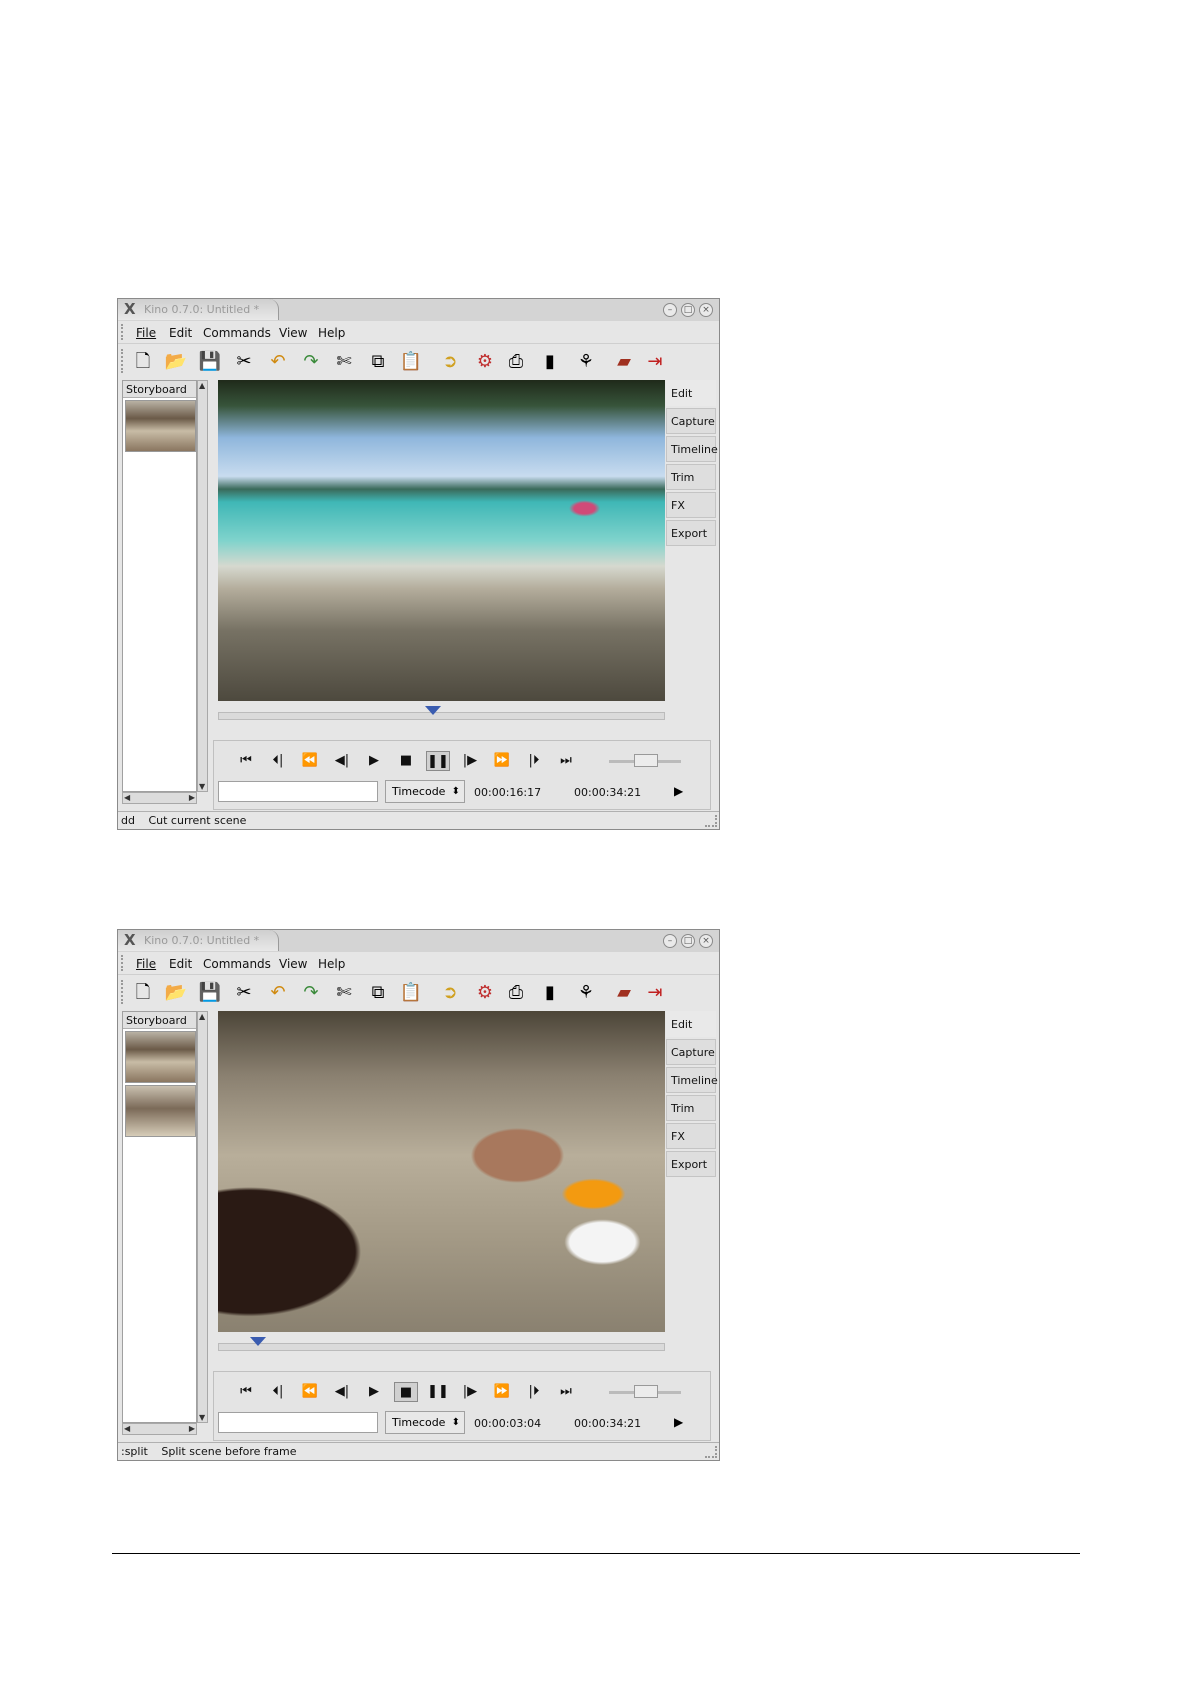  What do you see at coordinates (691, 421) in the screenshot?
I see `tab-capture: Capture` at bounding box center [691, 421].